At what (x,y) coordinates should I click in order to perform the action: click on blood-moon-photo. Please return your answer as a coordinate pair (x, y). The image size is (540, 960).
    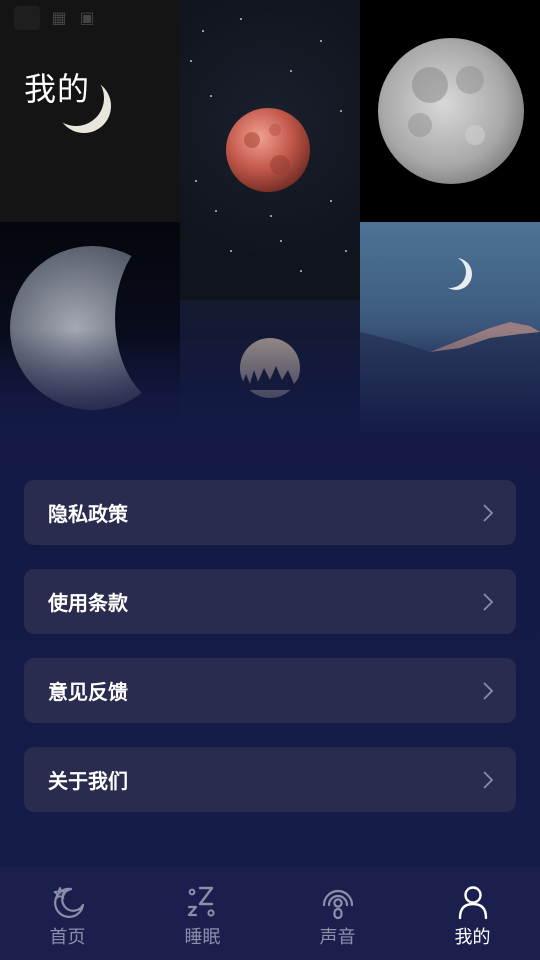
    Looking at the image, I should click on (270, 150).